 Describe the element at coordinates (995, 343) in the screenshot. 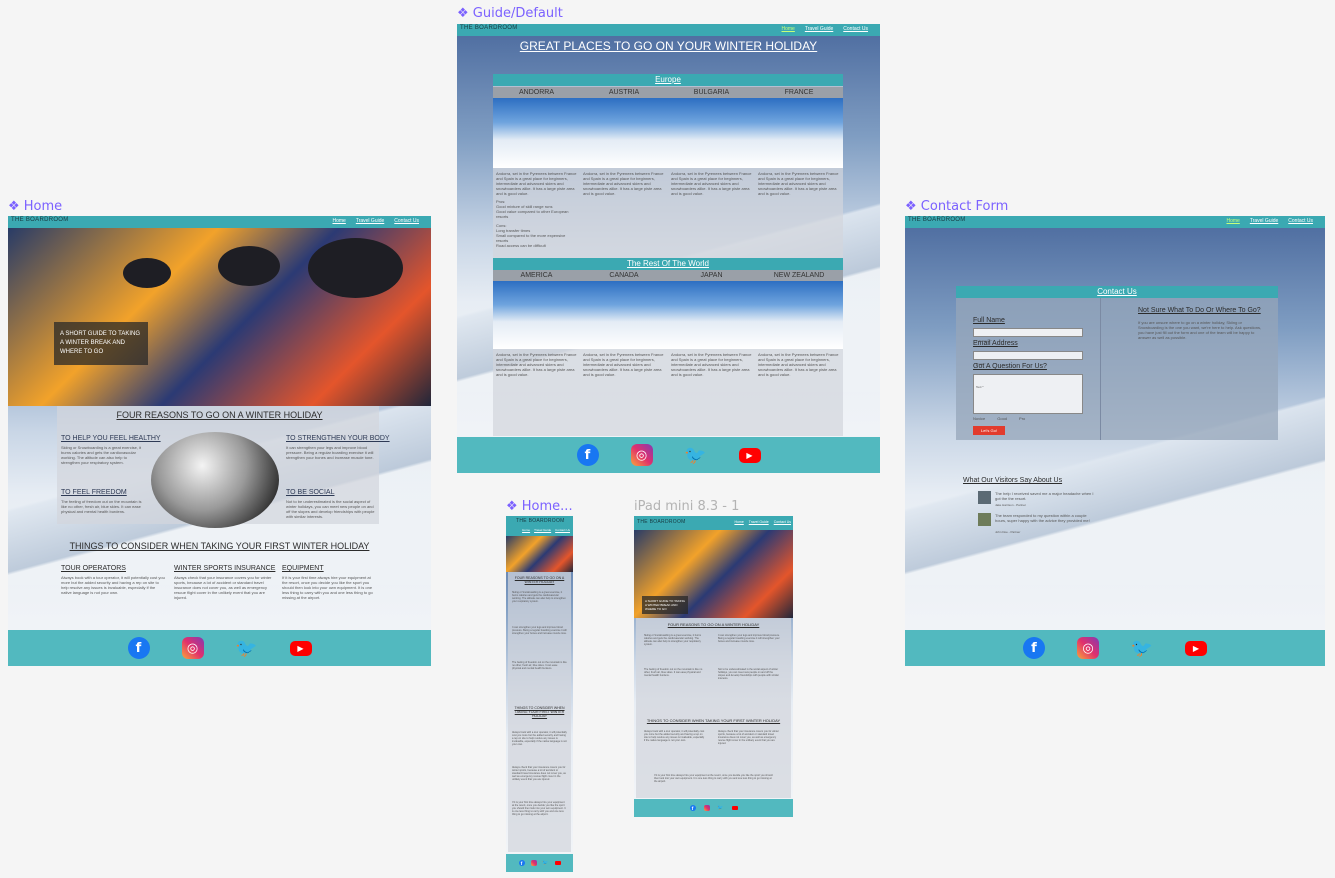

I see `email-label: Email Address` at that location.